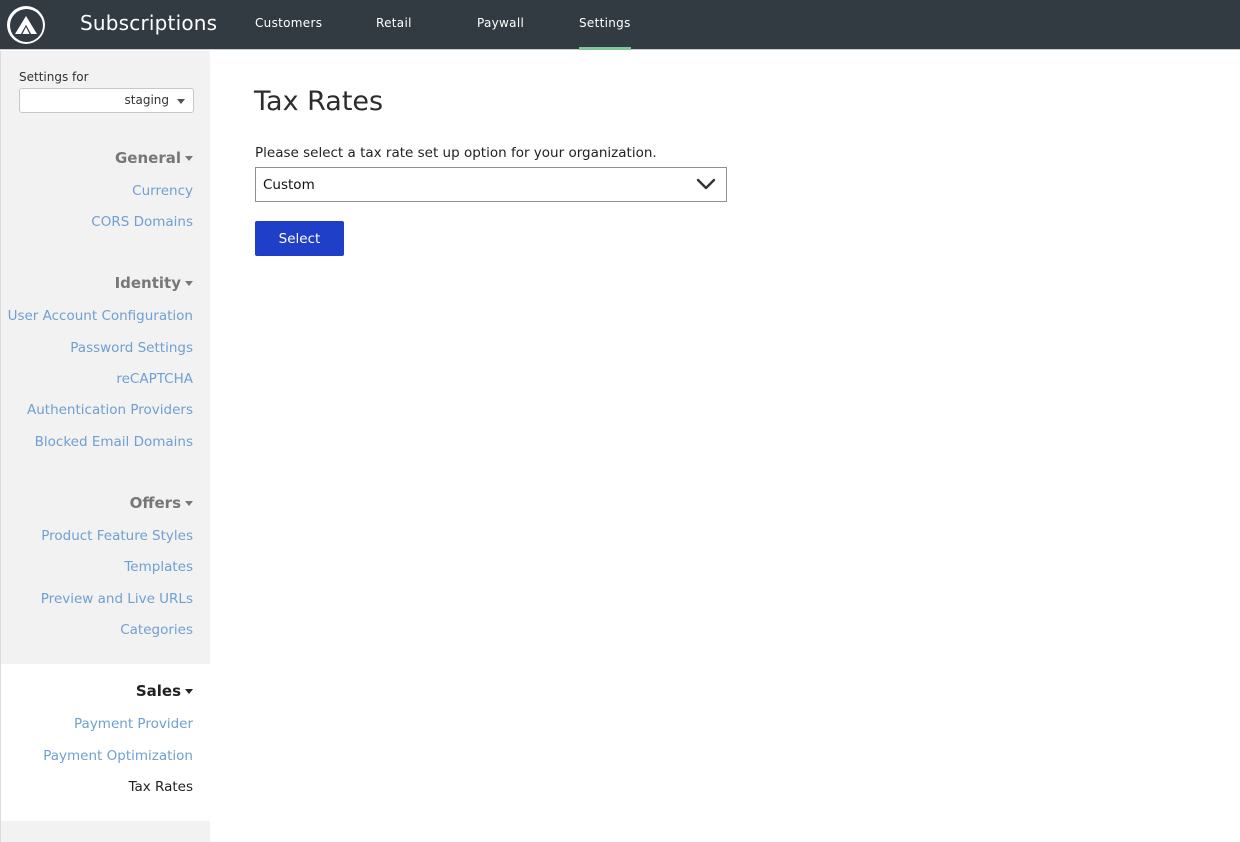 The height and width of the screenshot is (842, 1240). Describe the element at coordinates (147, 283) in the screenshot. I see `section-title: Identity` at that location.